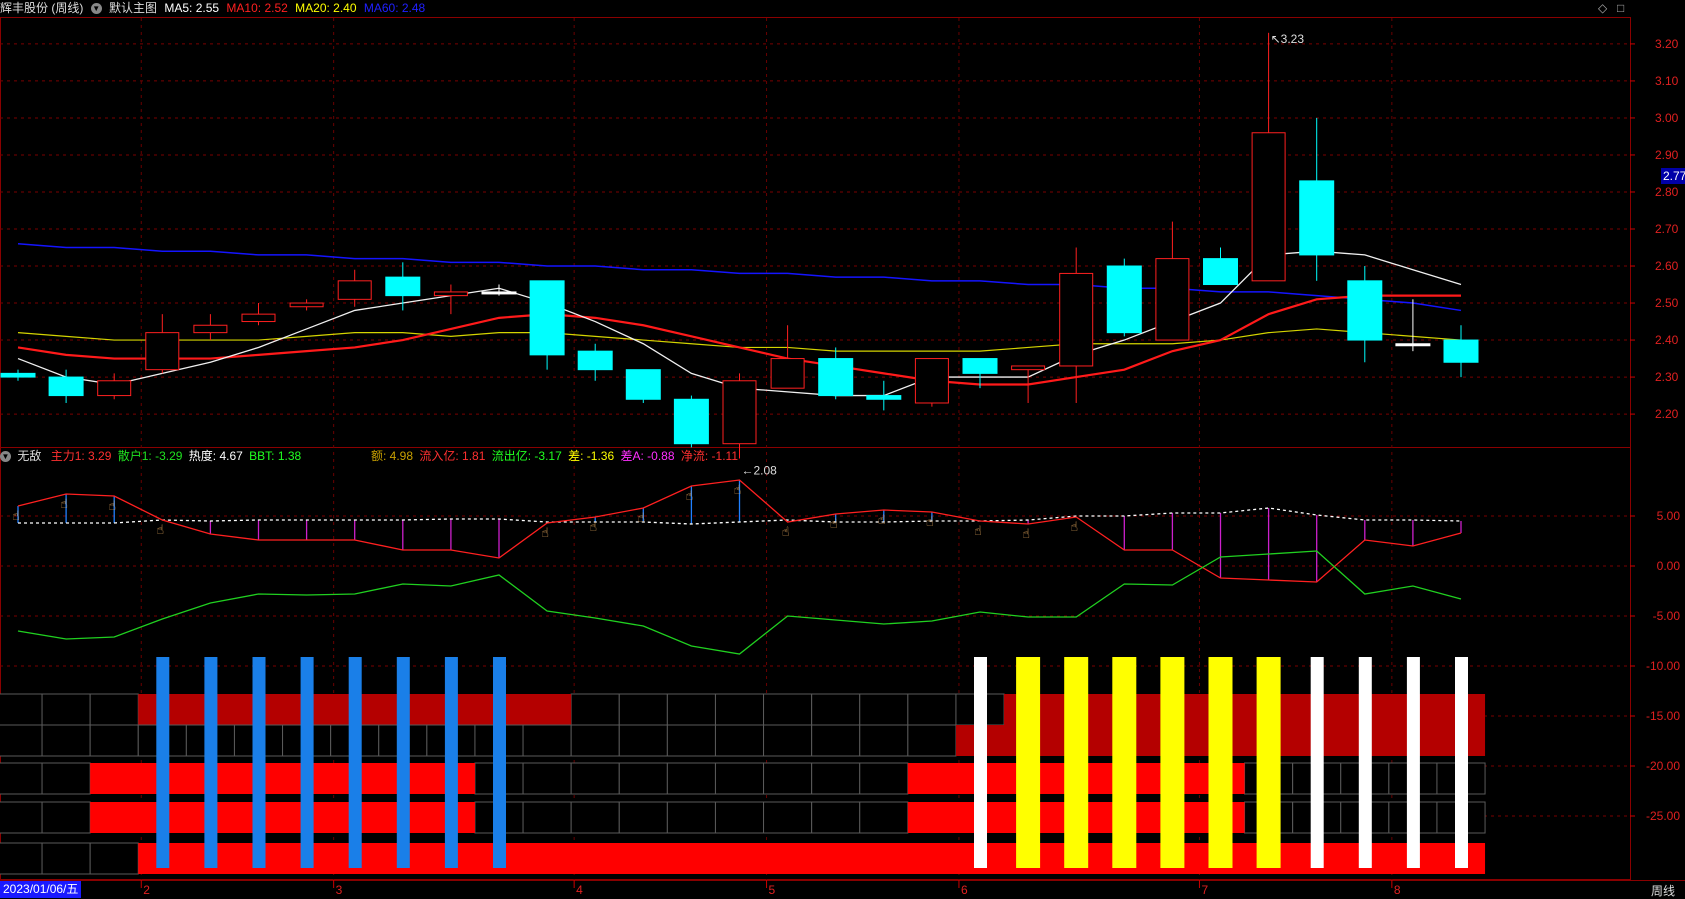  Describe the element at coordinates (275, 456) in the screenshot. I see `bbt-label: BBT: 1.38` at that location.